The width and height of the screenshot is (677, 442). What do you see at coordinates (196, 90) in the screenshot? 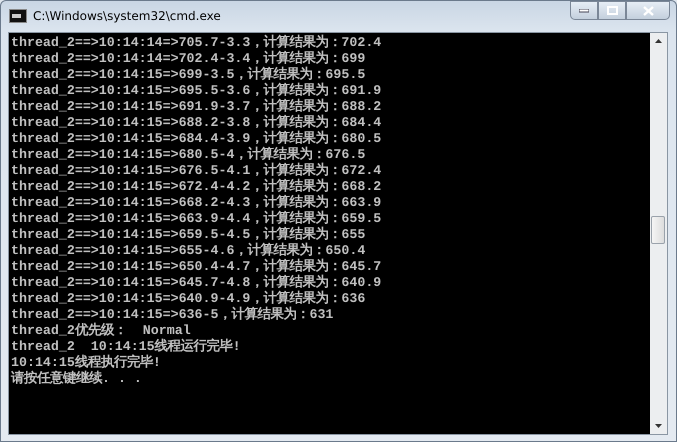
I see `console-line: thread_2==>10:14:15=>695.5-3.6，计算结果为：691.9` at bounding box center [196, 90].